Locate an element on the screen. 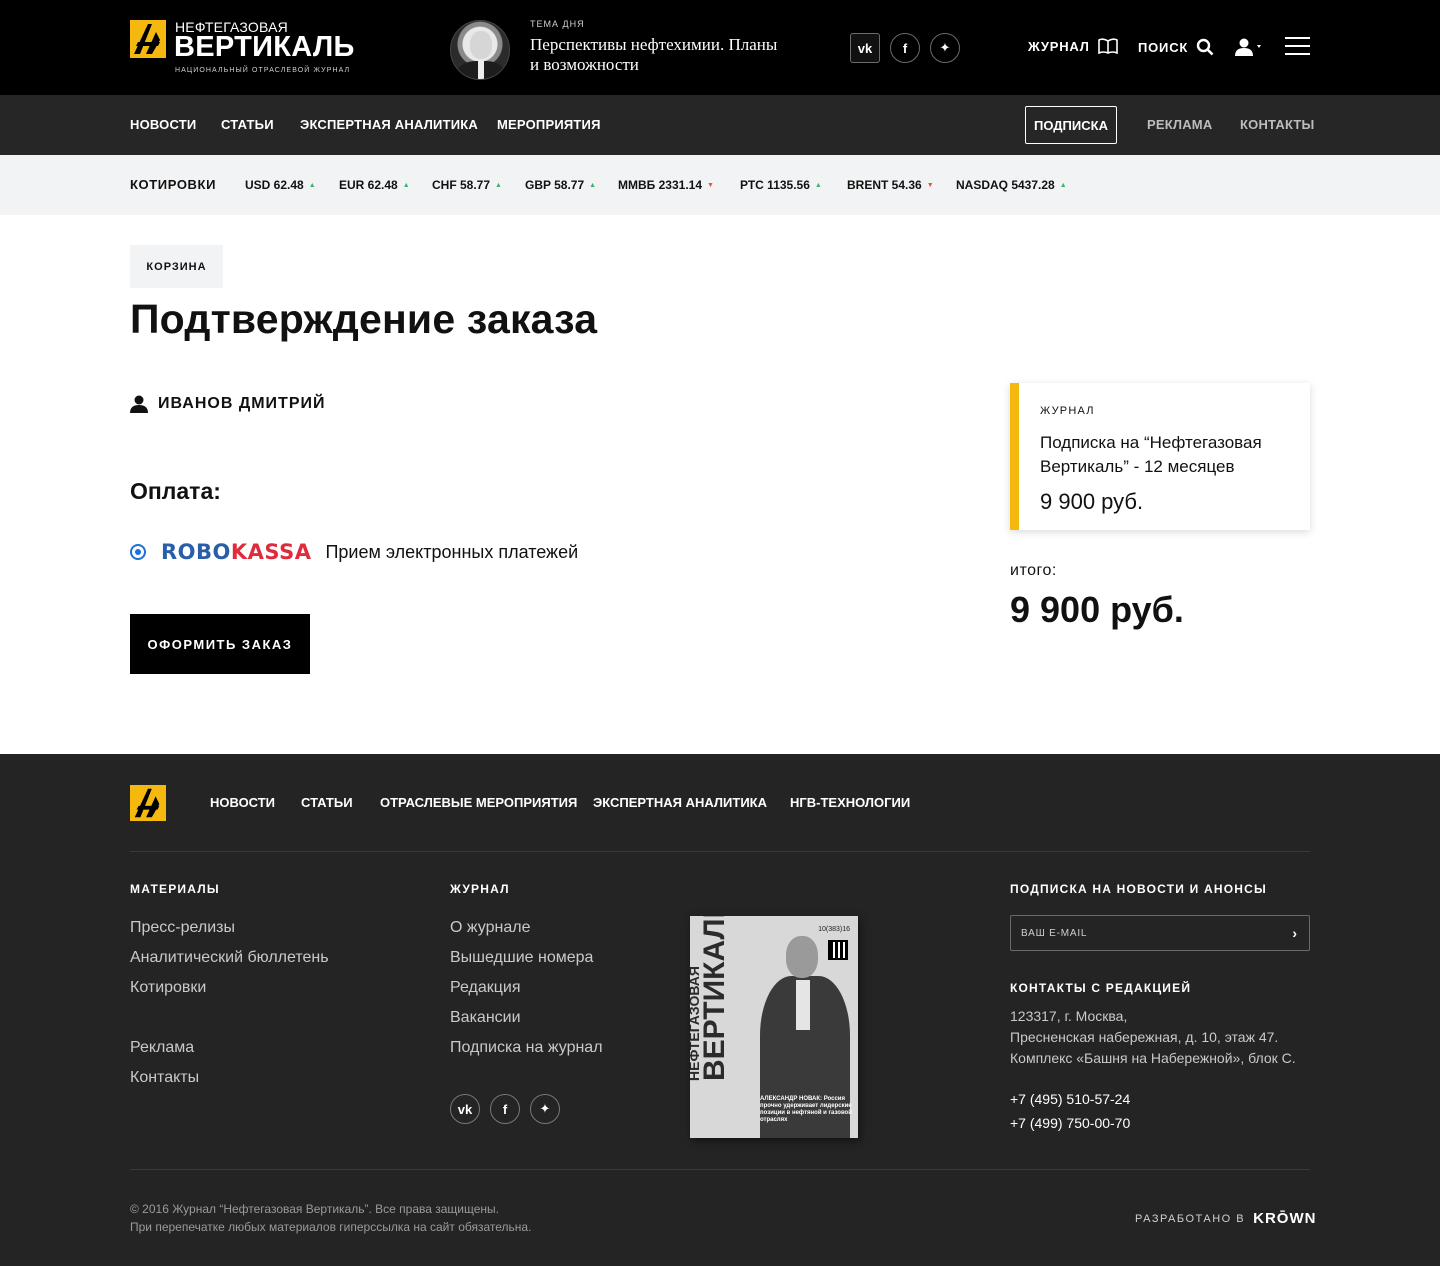  quote-text: GBP 58.77 is located at coordinates (555, 185).